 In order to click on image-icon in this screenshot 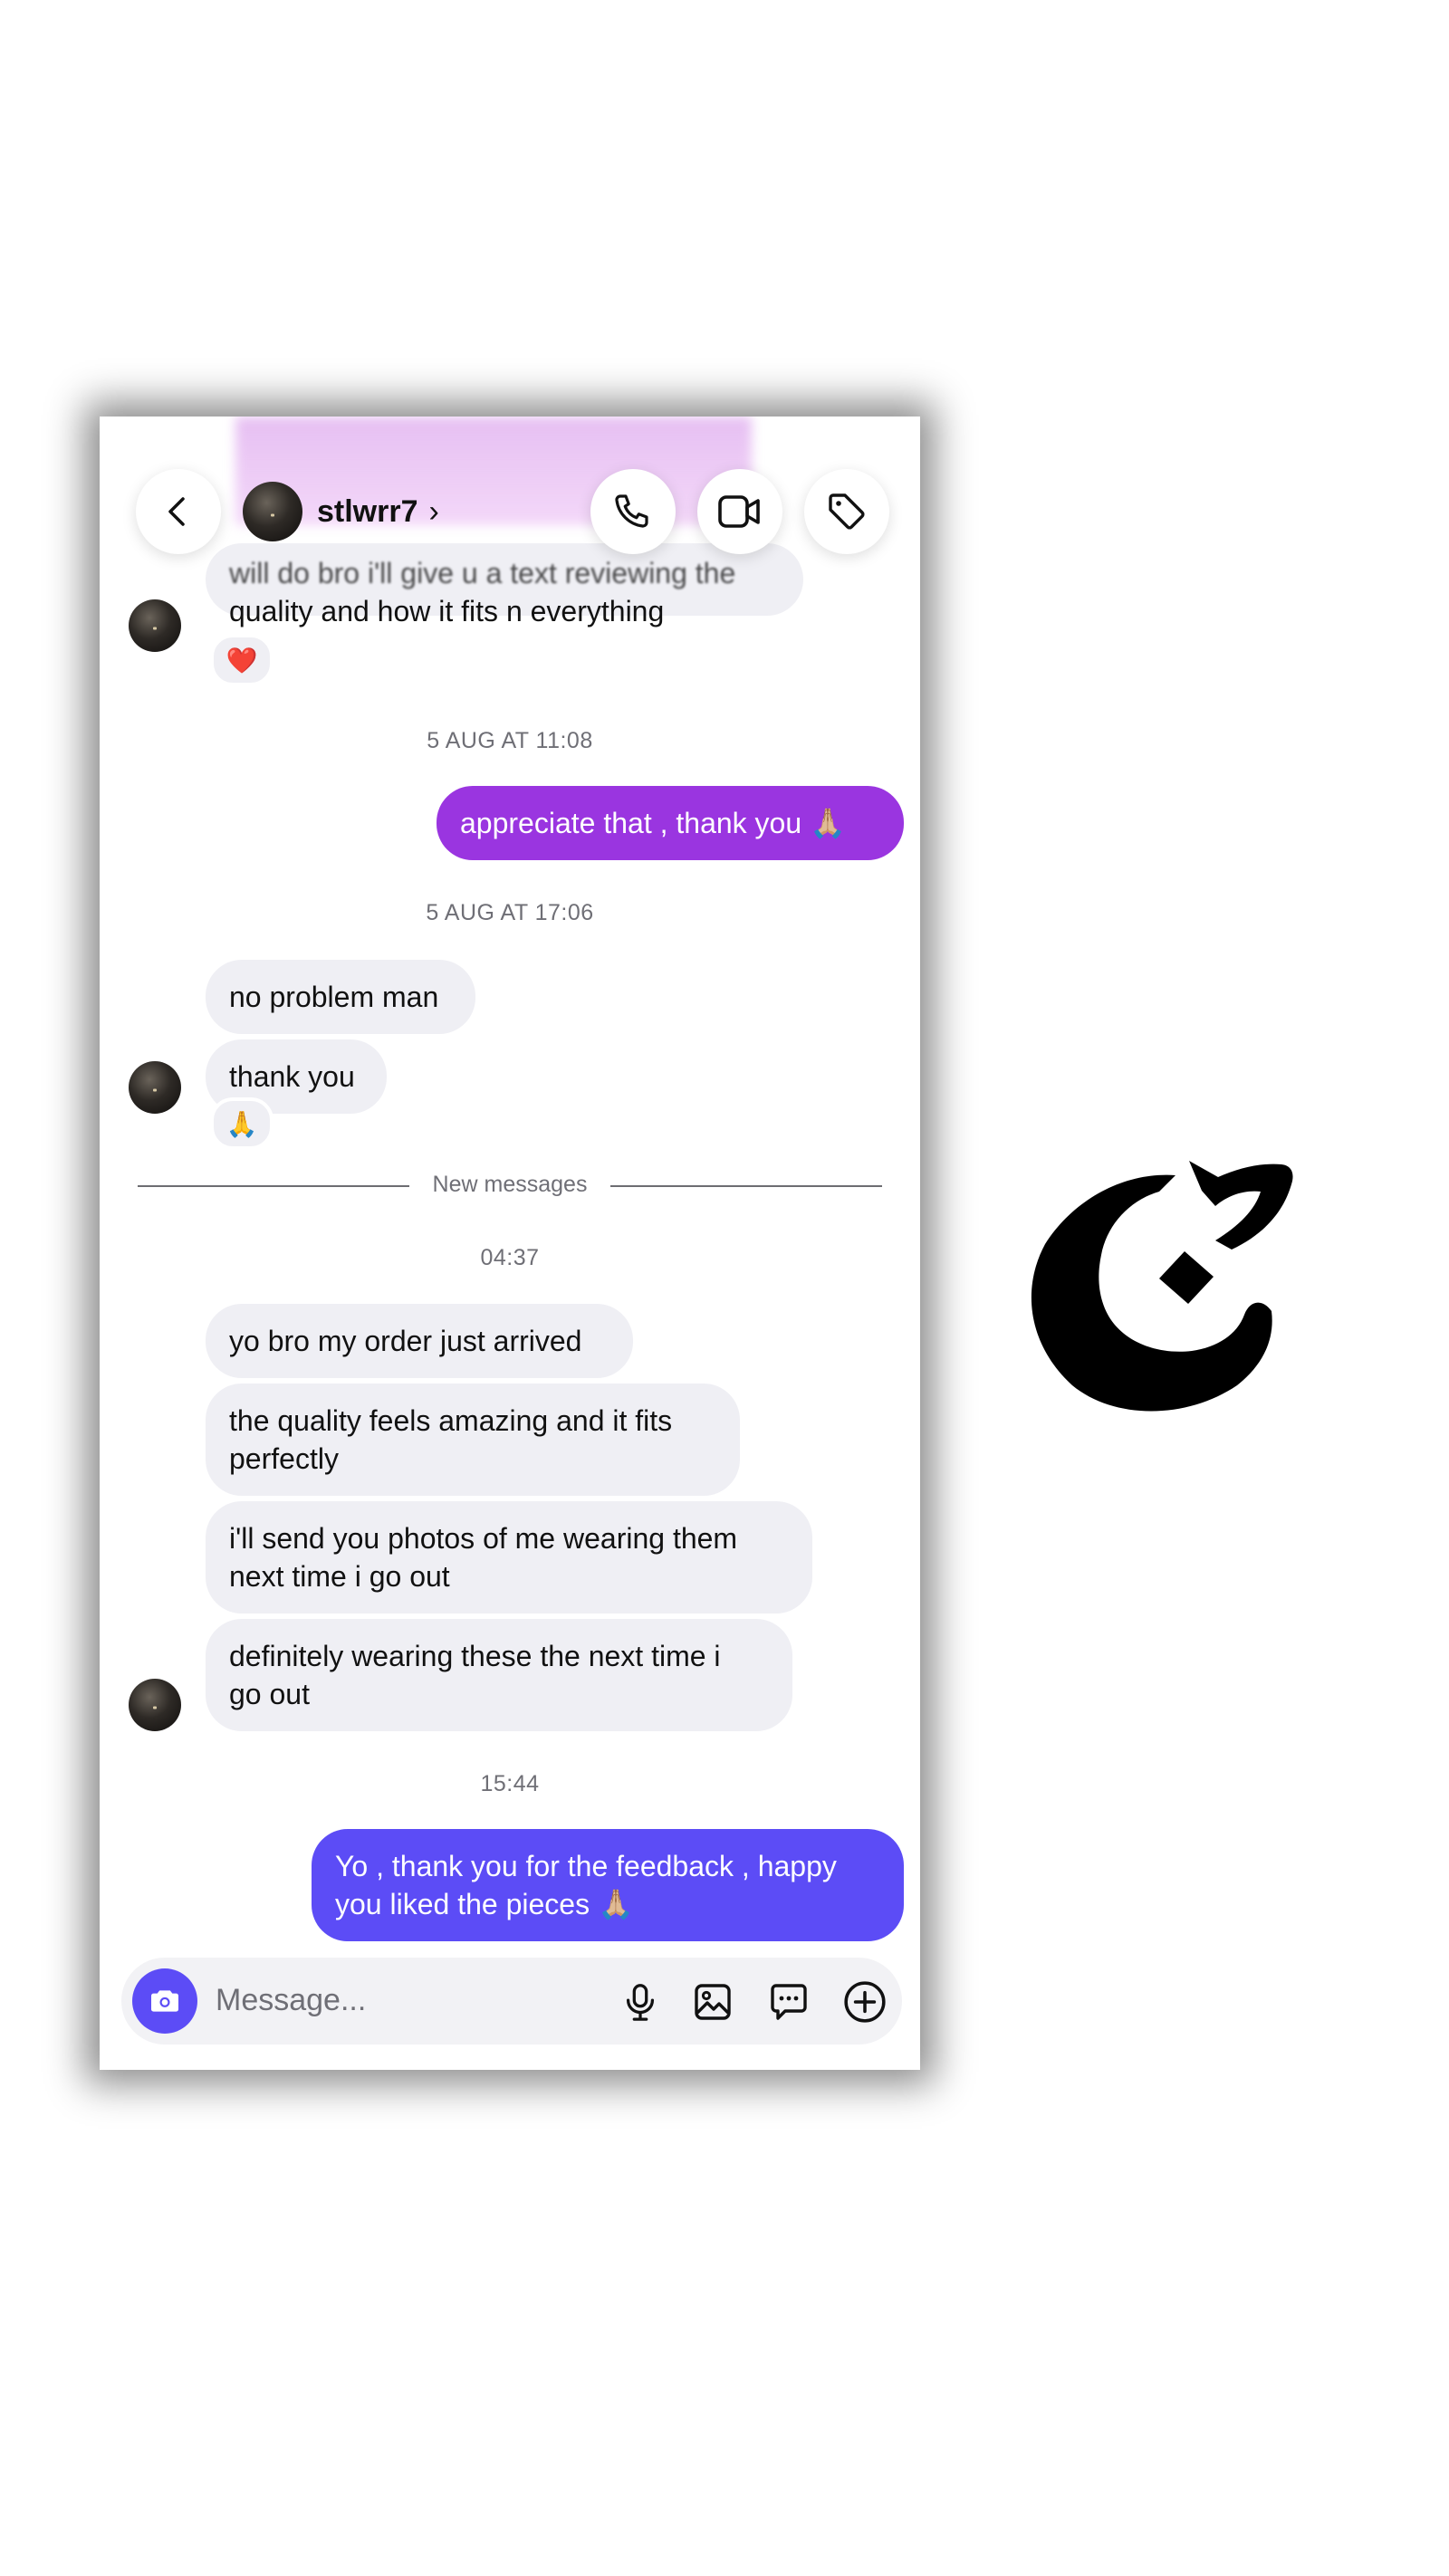, I will do `click(713, 2002)`.